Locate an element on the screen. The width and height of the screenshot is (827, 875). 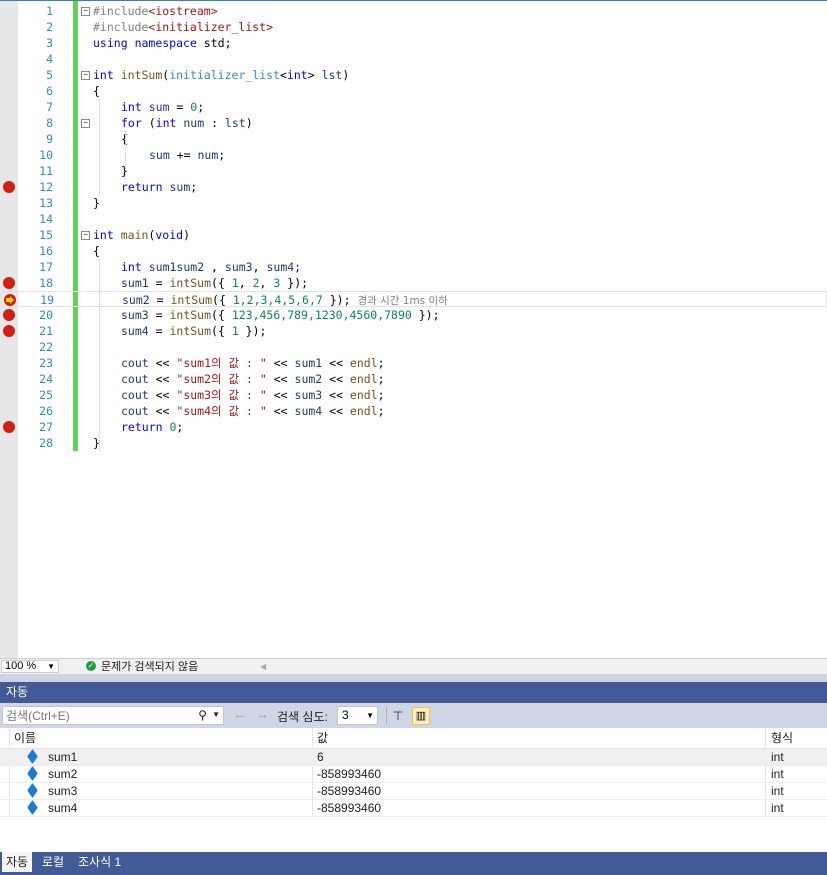
line-number: 8 is located at coordinates (49, 123).